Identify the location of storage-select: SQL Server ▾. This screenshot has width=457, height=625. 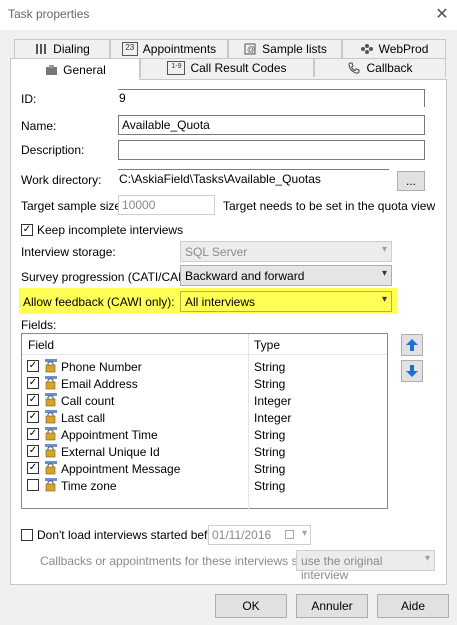
(286, 251).